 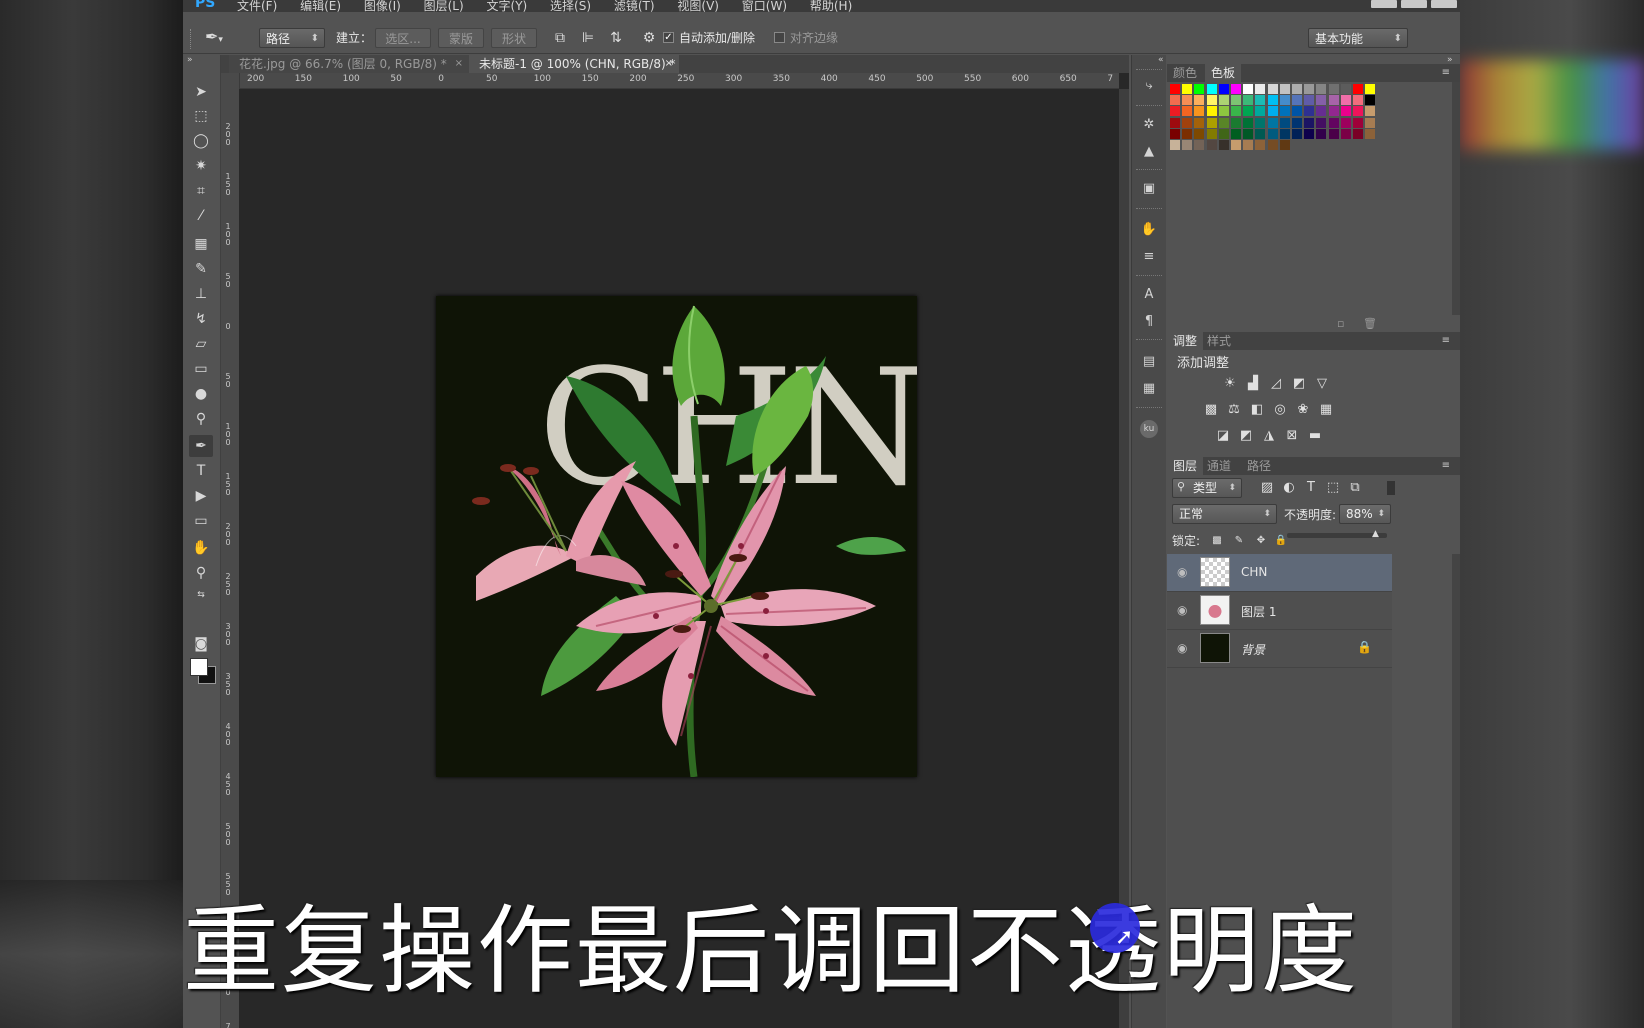 I want to click on eraser-tool-icon: ▱, so click(x=201, y=344).